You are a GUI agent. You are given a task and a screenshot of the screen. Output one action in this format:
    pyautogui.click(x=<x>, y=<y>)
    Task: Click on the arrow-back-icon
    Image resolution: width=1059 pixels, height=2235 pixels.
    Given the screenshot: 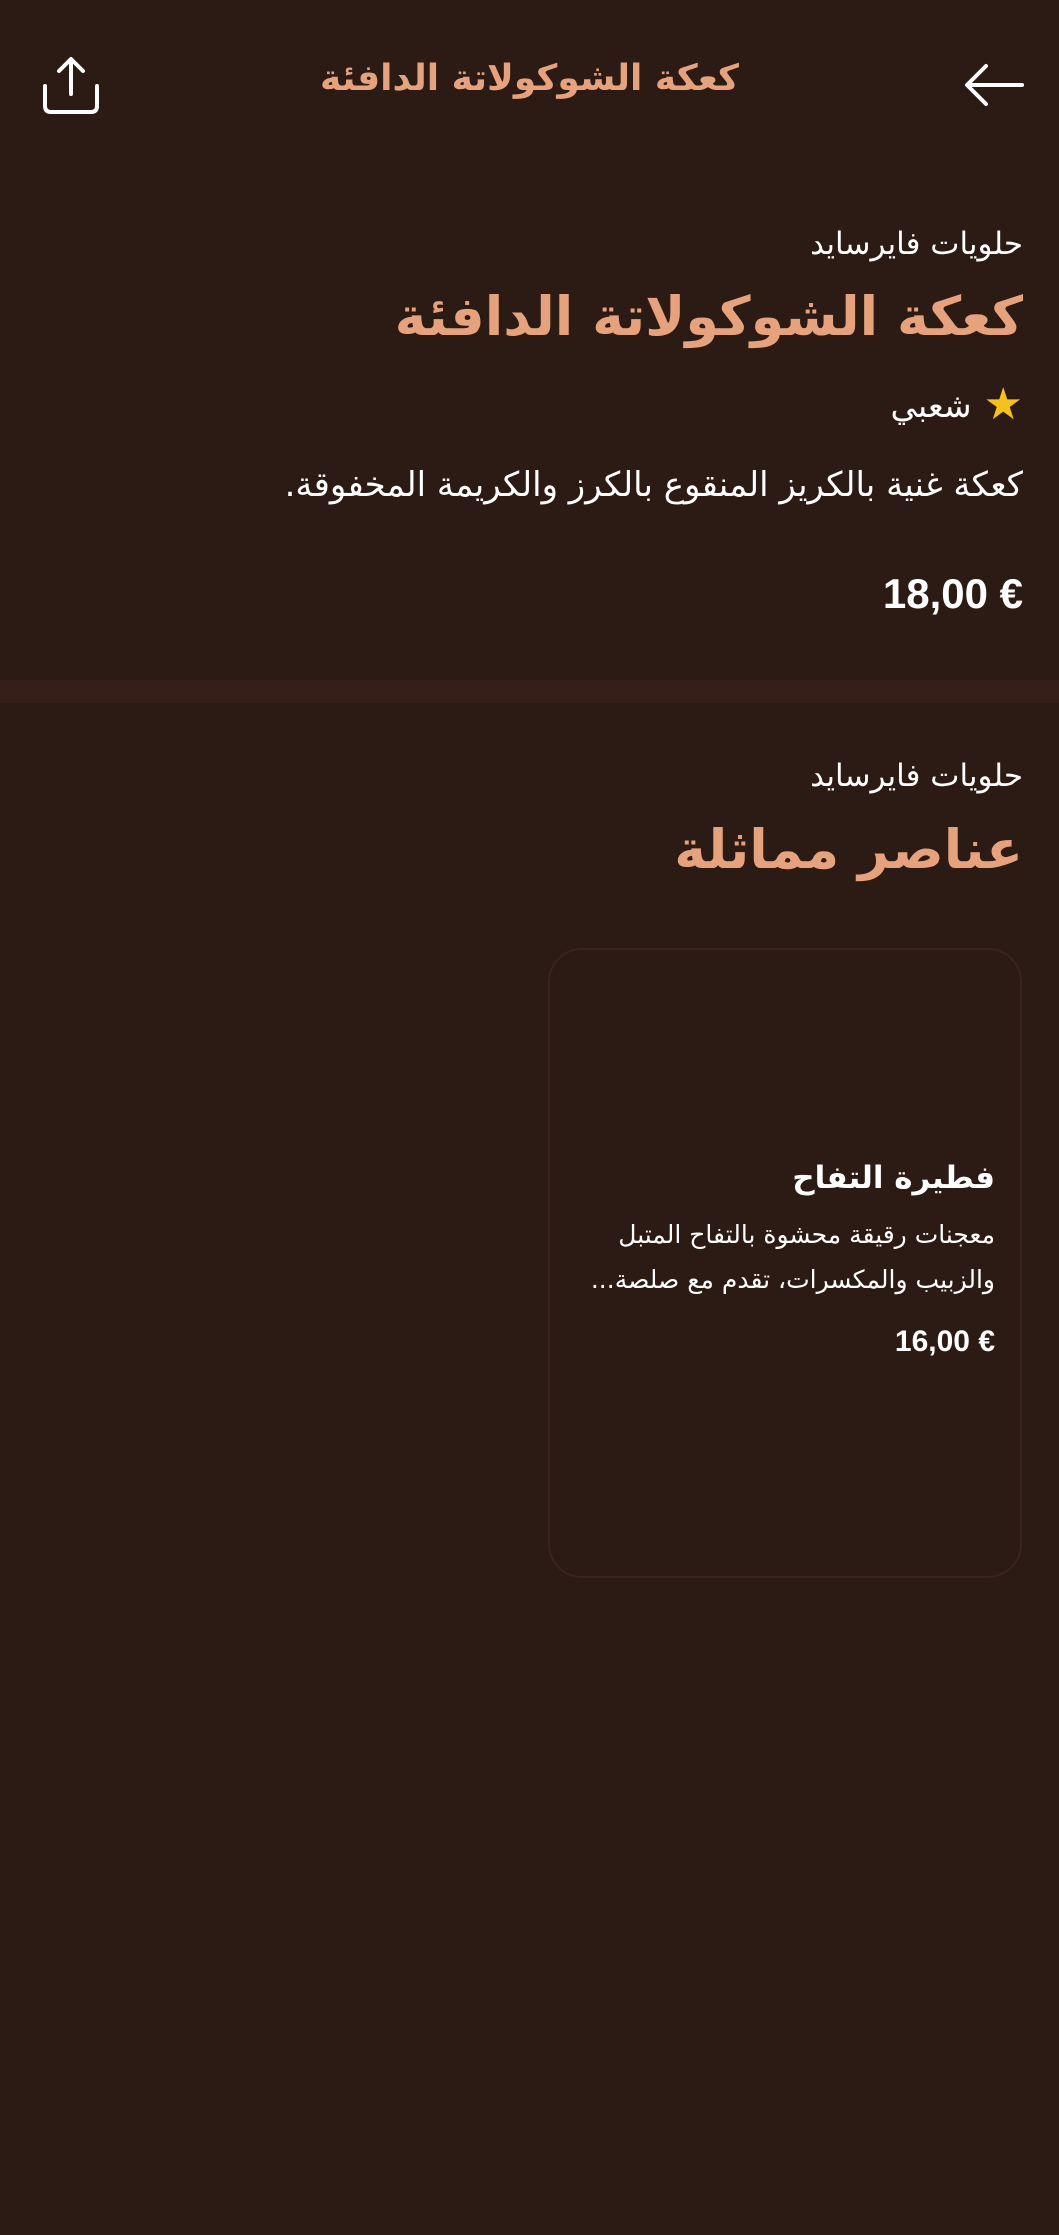 What is the action you would take?
    pyautogui.click(x=994, y=85)
    